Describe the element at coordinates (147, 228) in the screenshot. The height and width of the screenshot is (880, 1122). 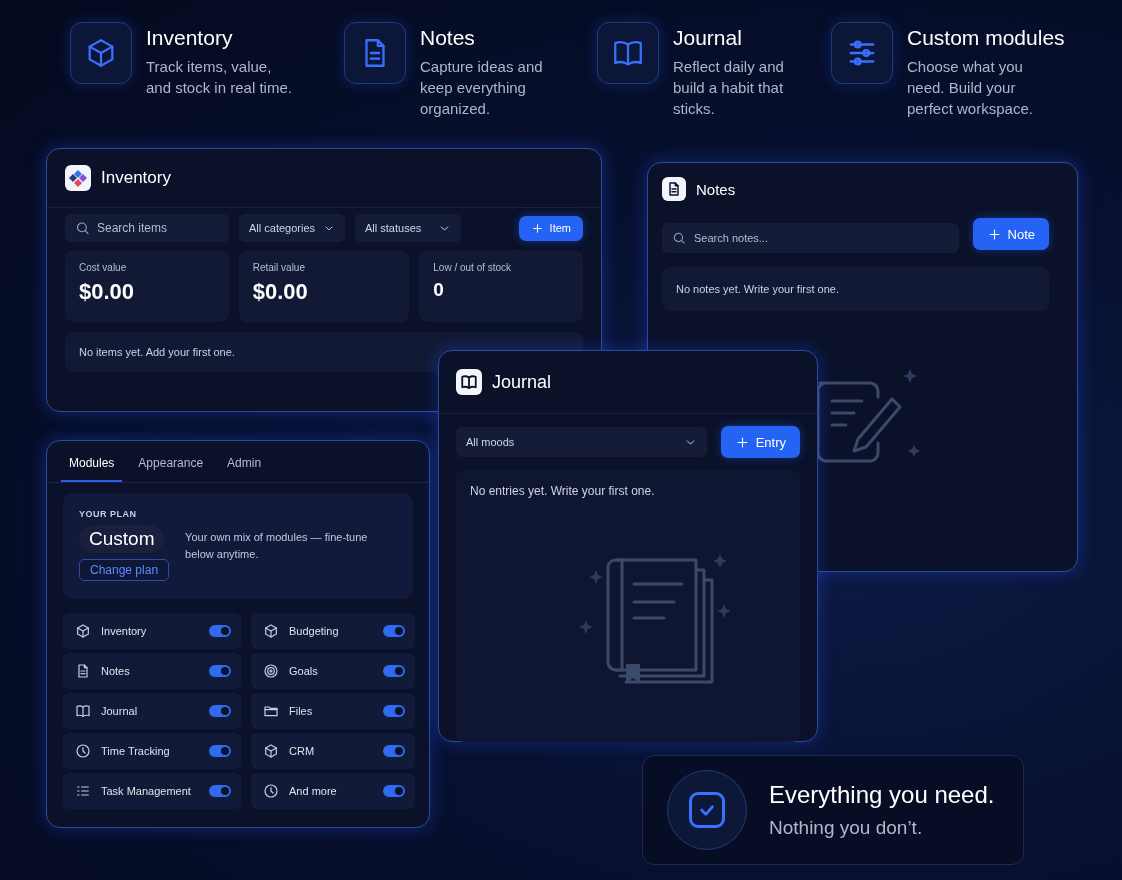
I see `search-field: Search items` at that location.